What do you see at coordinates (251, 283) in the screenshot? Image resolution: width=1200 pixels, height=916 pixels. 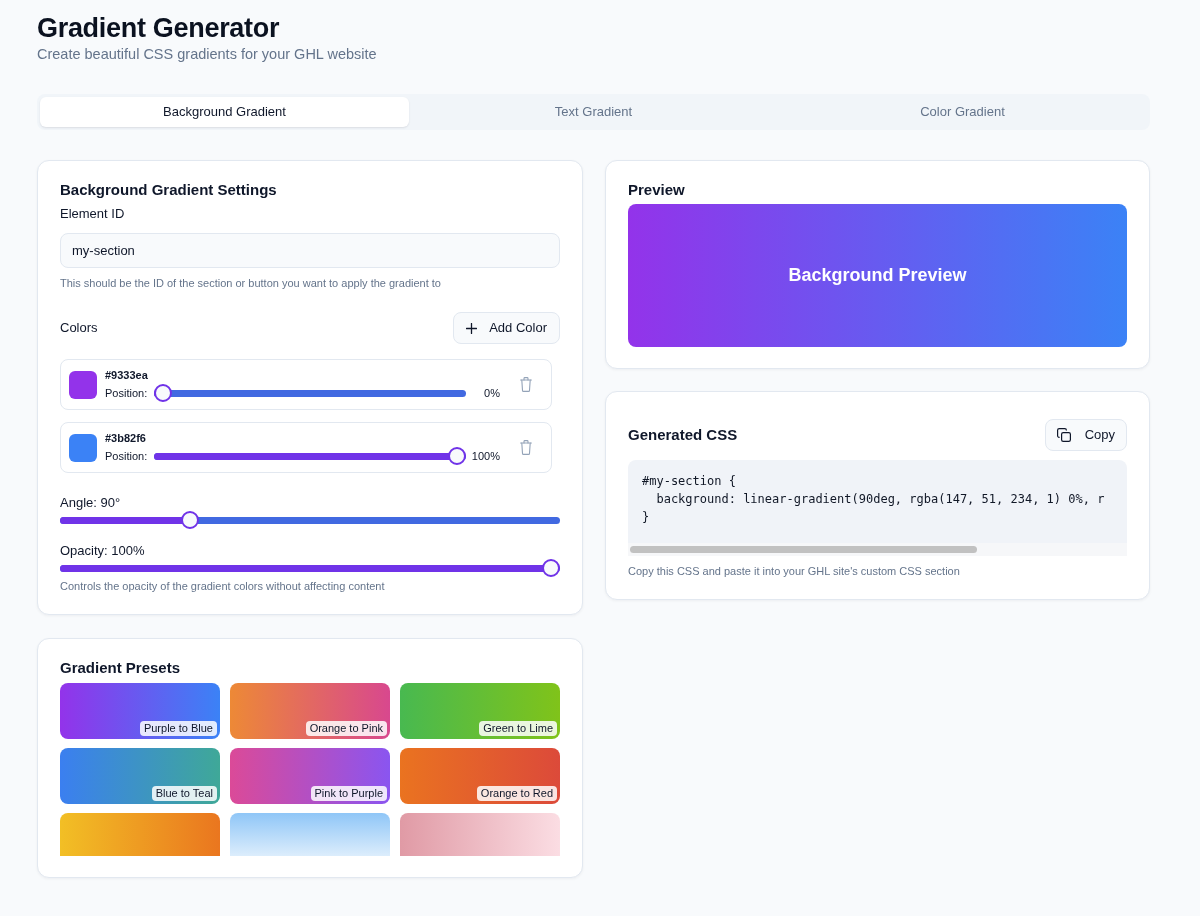 I see `help-text: This should be the ID of the section or button you want to apply the gradient to` at bounding box center [251, 283].